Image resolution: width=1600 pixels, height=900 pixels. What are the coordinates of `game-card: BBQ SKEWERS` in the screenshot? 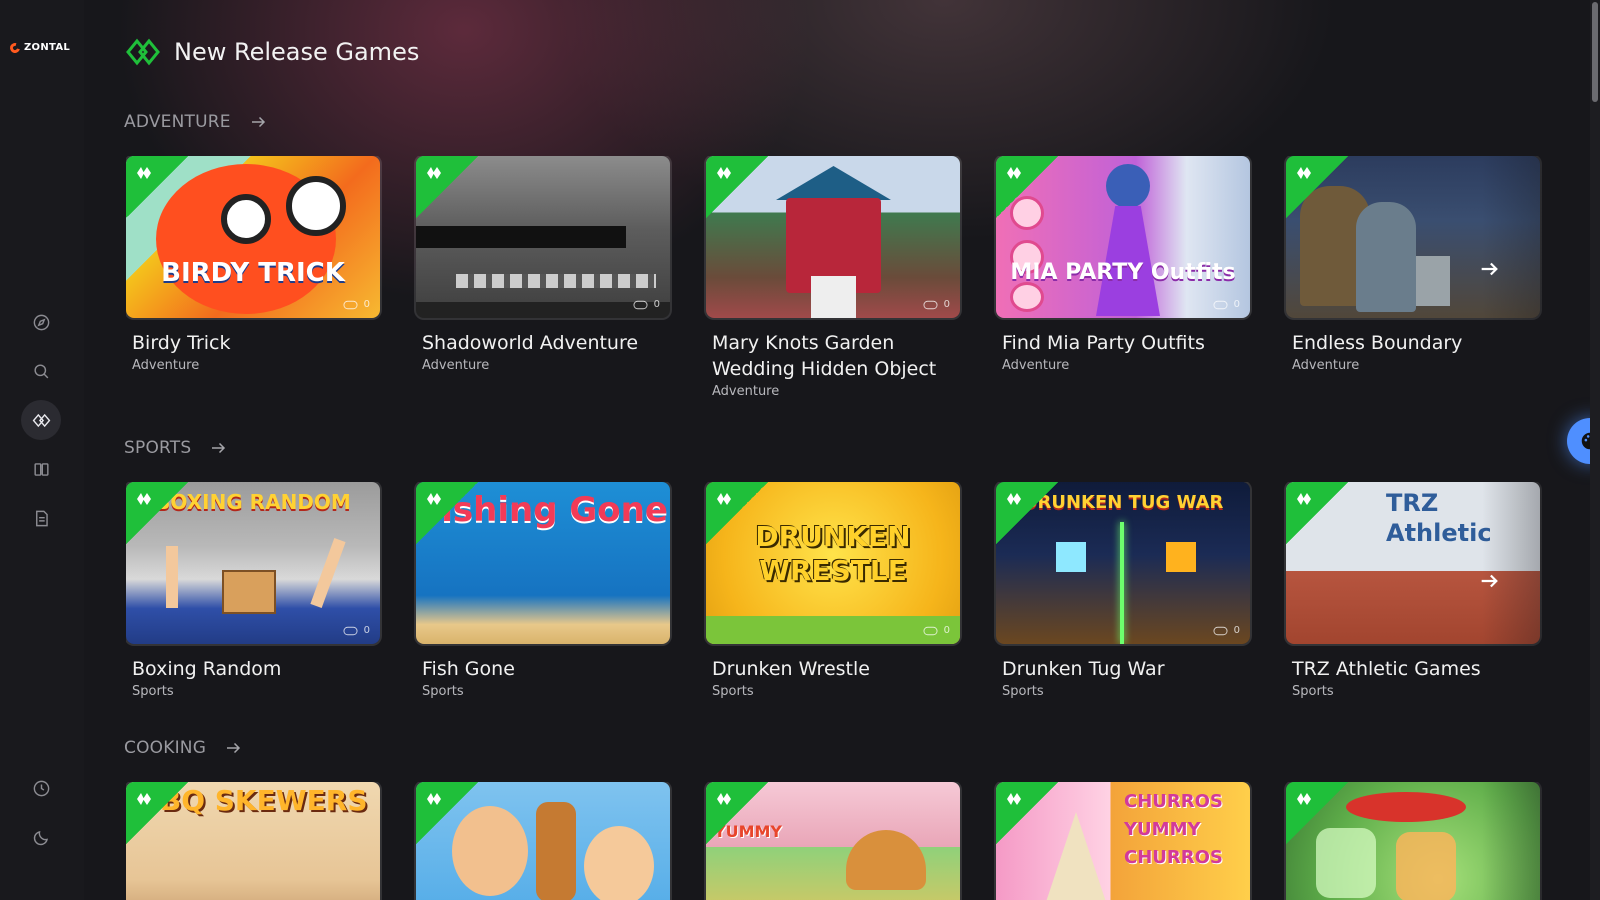 It's located at (253, 841).